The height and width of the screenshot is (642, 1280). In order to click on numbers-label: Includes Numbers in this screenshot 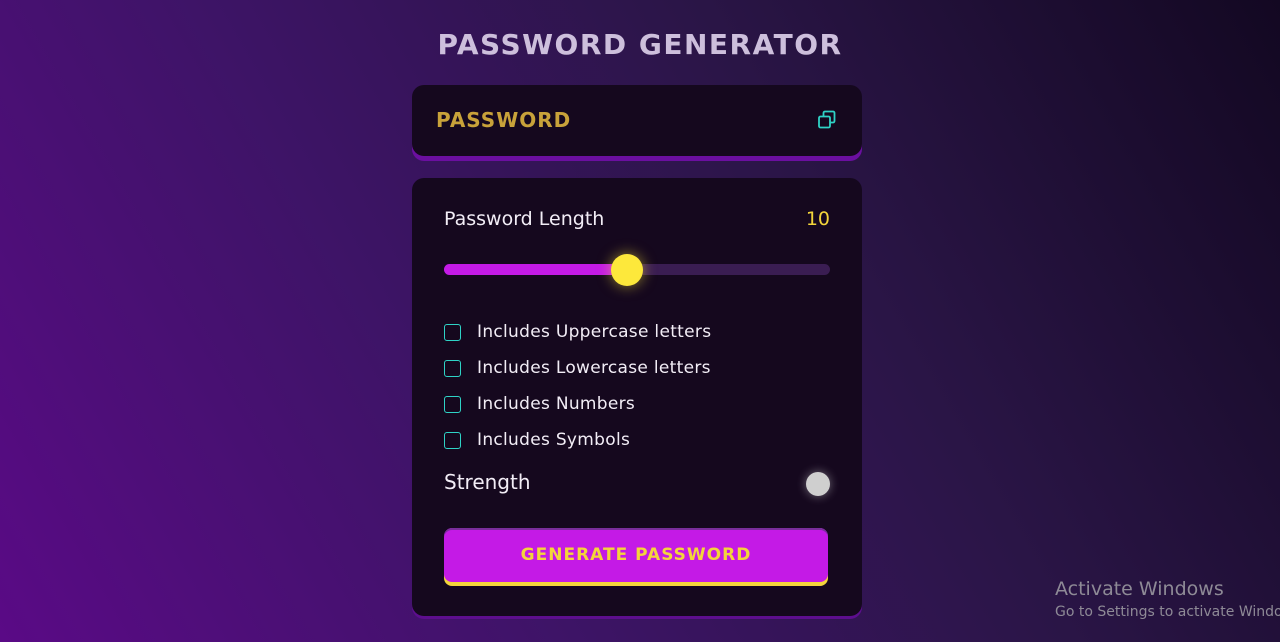, I will do `click(556, 404)`.